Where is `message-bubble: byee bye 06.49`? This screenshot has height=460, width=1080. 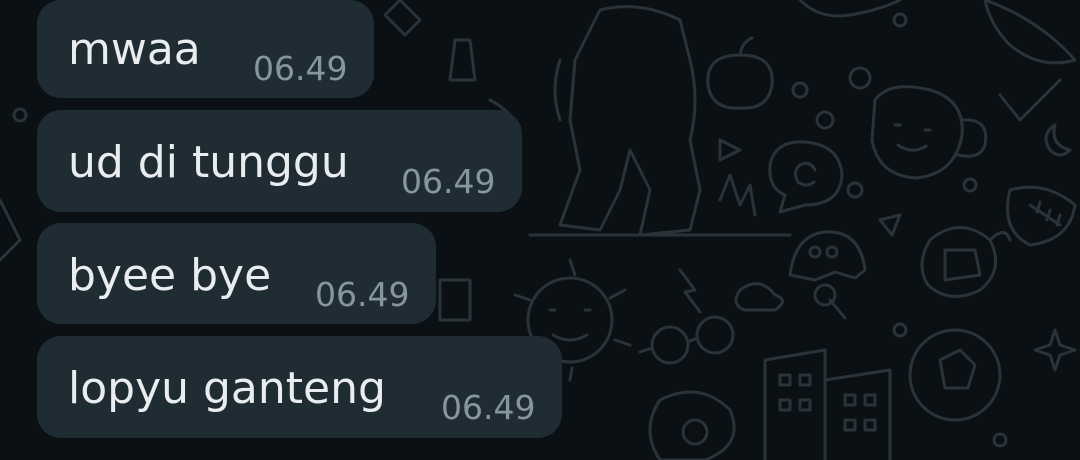
message-bubble: byee bye 06.49 is located at coordinates (236, 273).